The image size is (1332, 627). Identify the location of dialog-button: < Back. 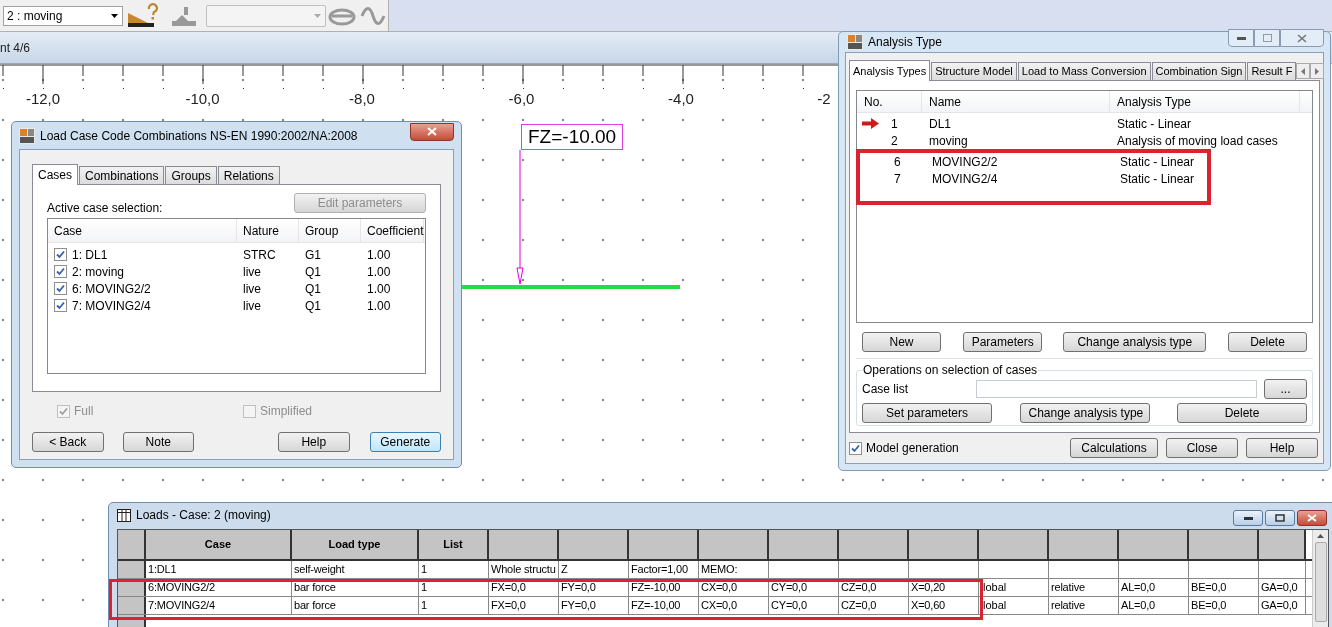
(68, 442).